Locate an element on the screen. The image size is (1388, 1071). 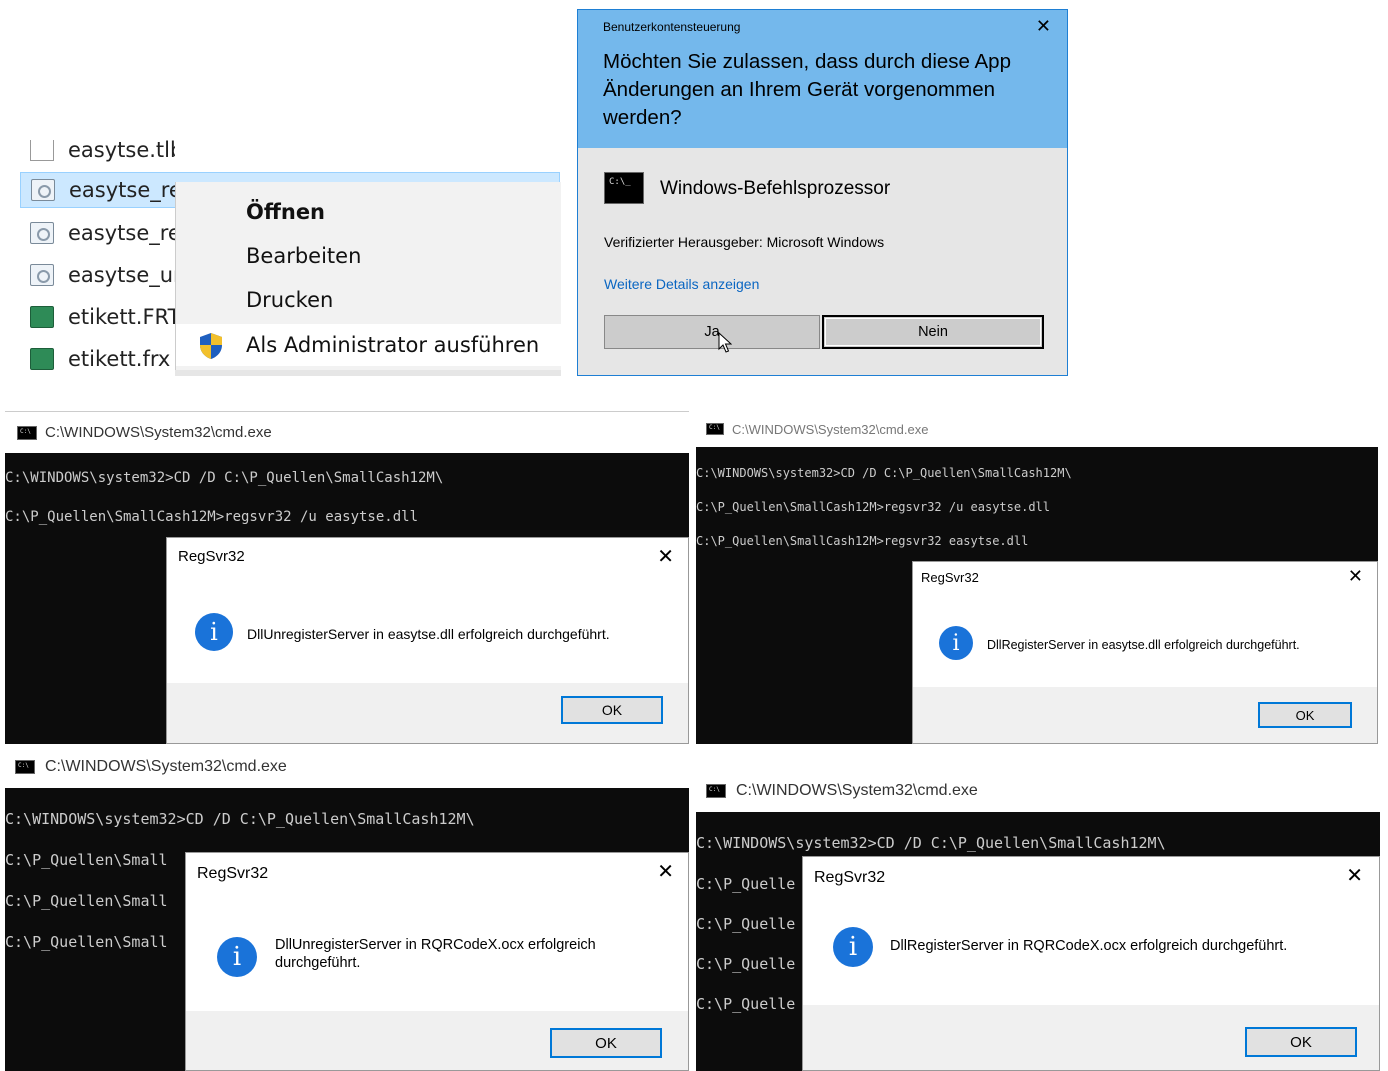
uac-shield-icon is located at coordinates (211, 346).